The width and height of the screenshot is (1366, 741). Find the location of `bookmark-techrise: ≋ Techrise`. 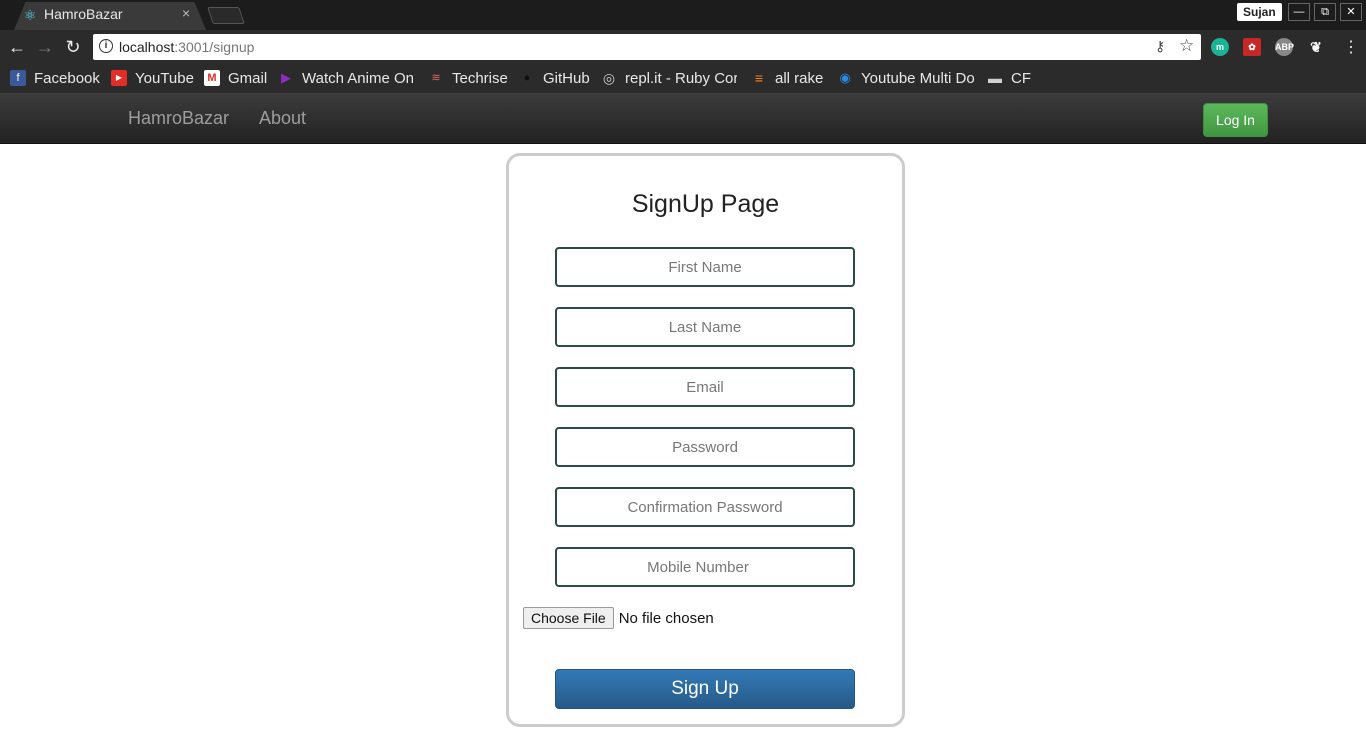

bookmark-techrise: ≋ Techrise is located at coordinates (468, 78).